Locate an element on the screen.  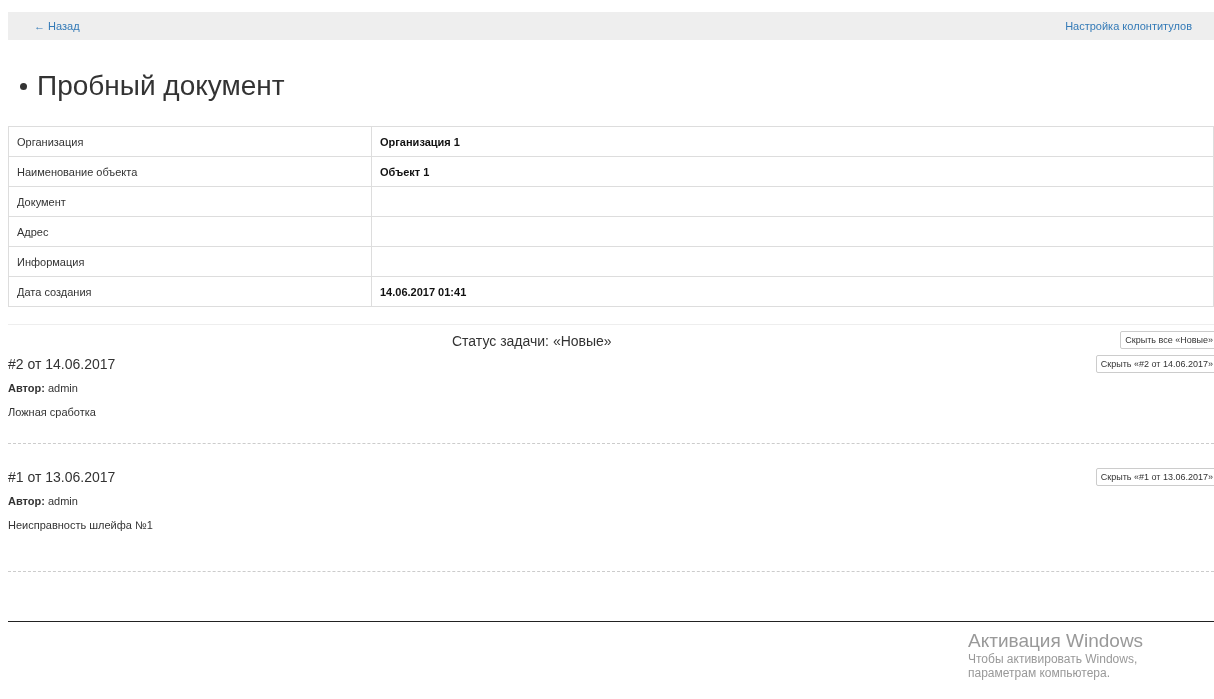
activation-text: Чтобы активировать Windows, is located at coordinates (1053, 659).